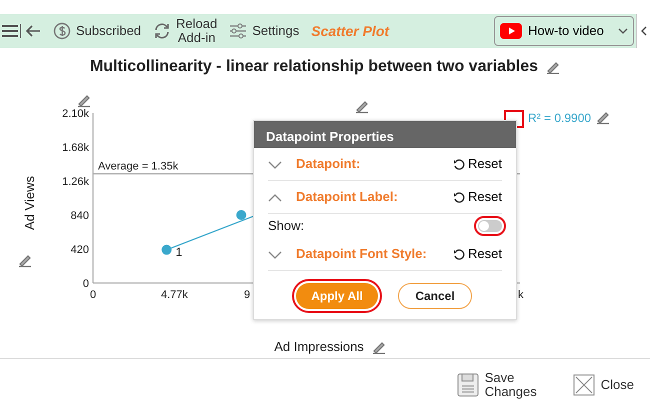 This screenshot has width=650, height=414. What do you see at coordinates (174, 295) in the screenshot?
I see `axis-tick-label: 4.77k` at bounding box center [174, 295].